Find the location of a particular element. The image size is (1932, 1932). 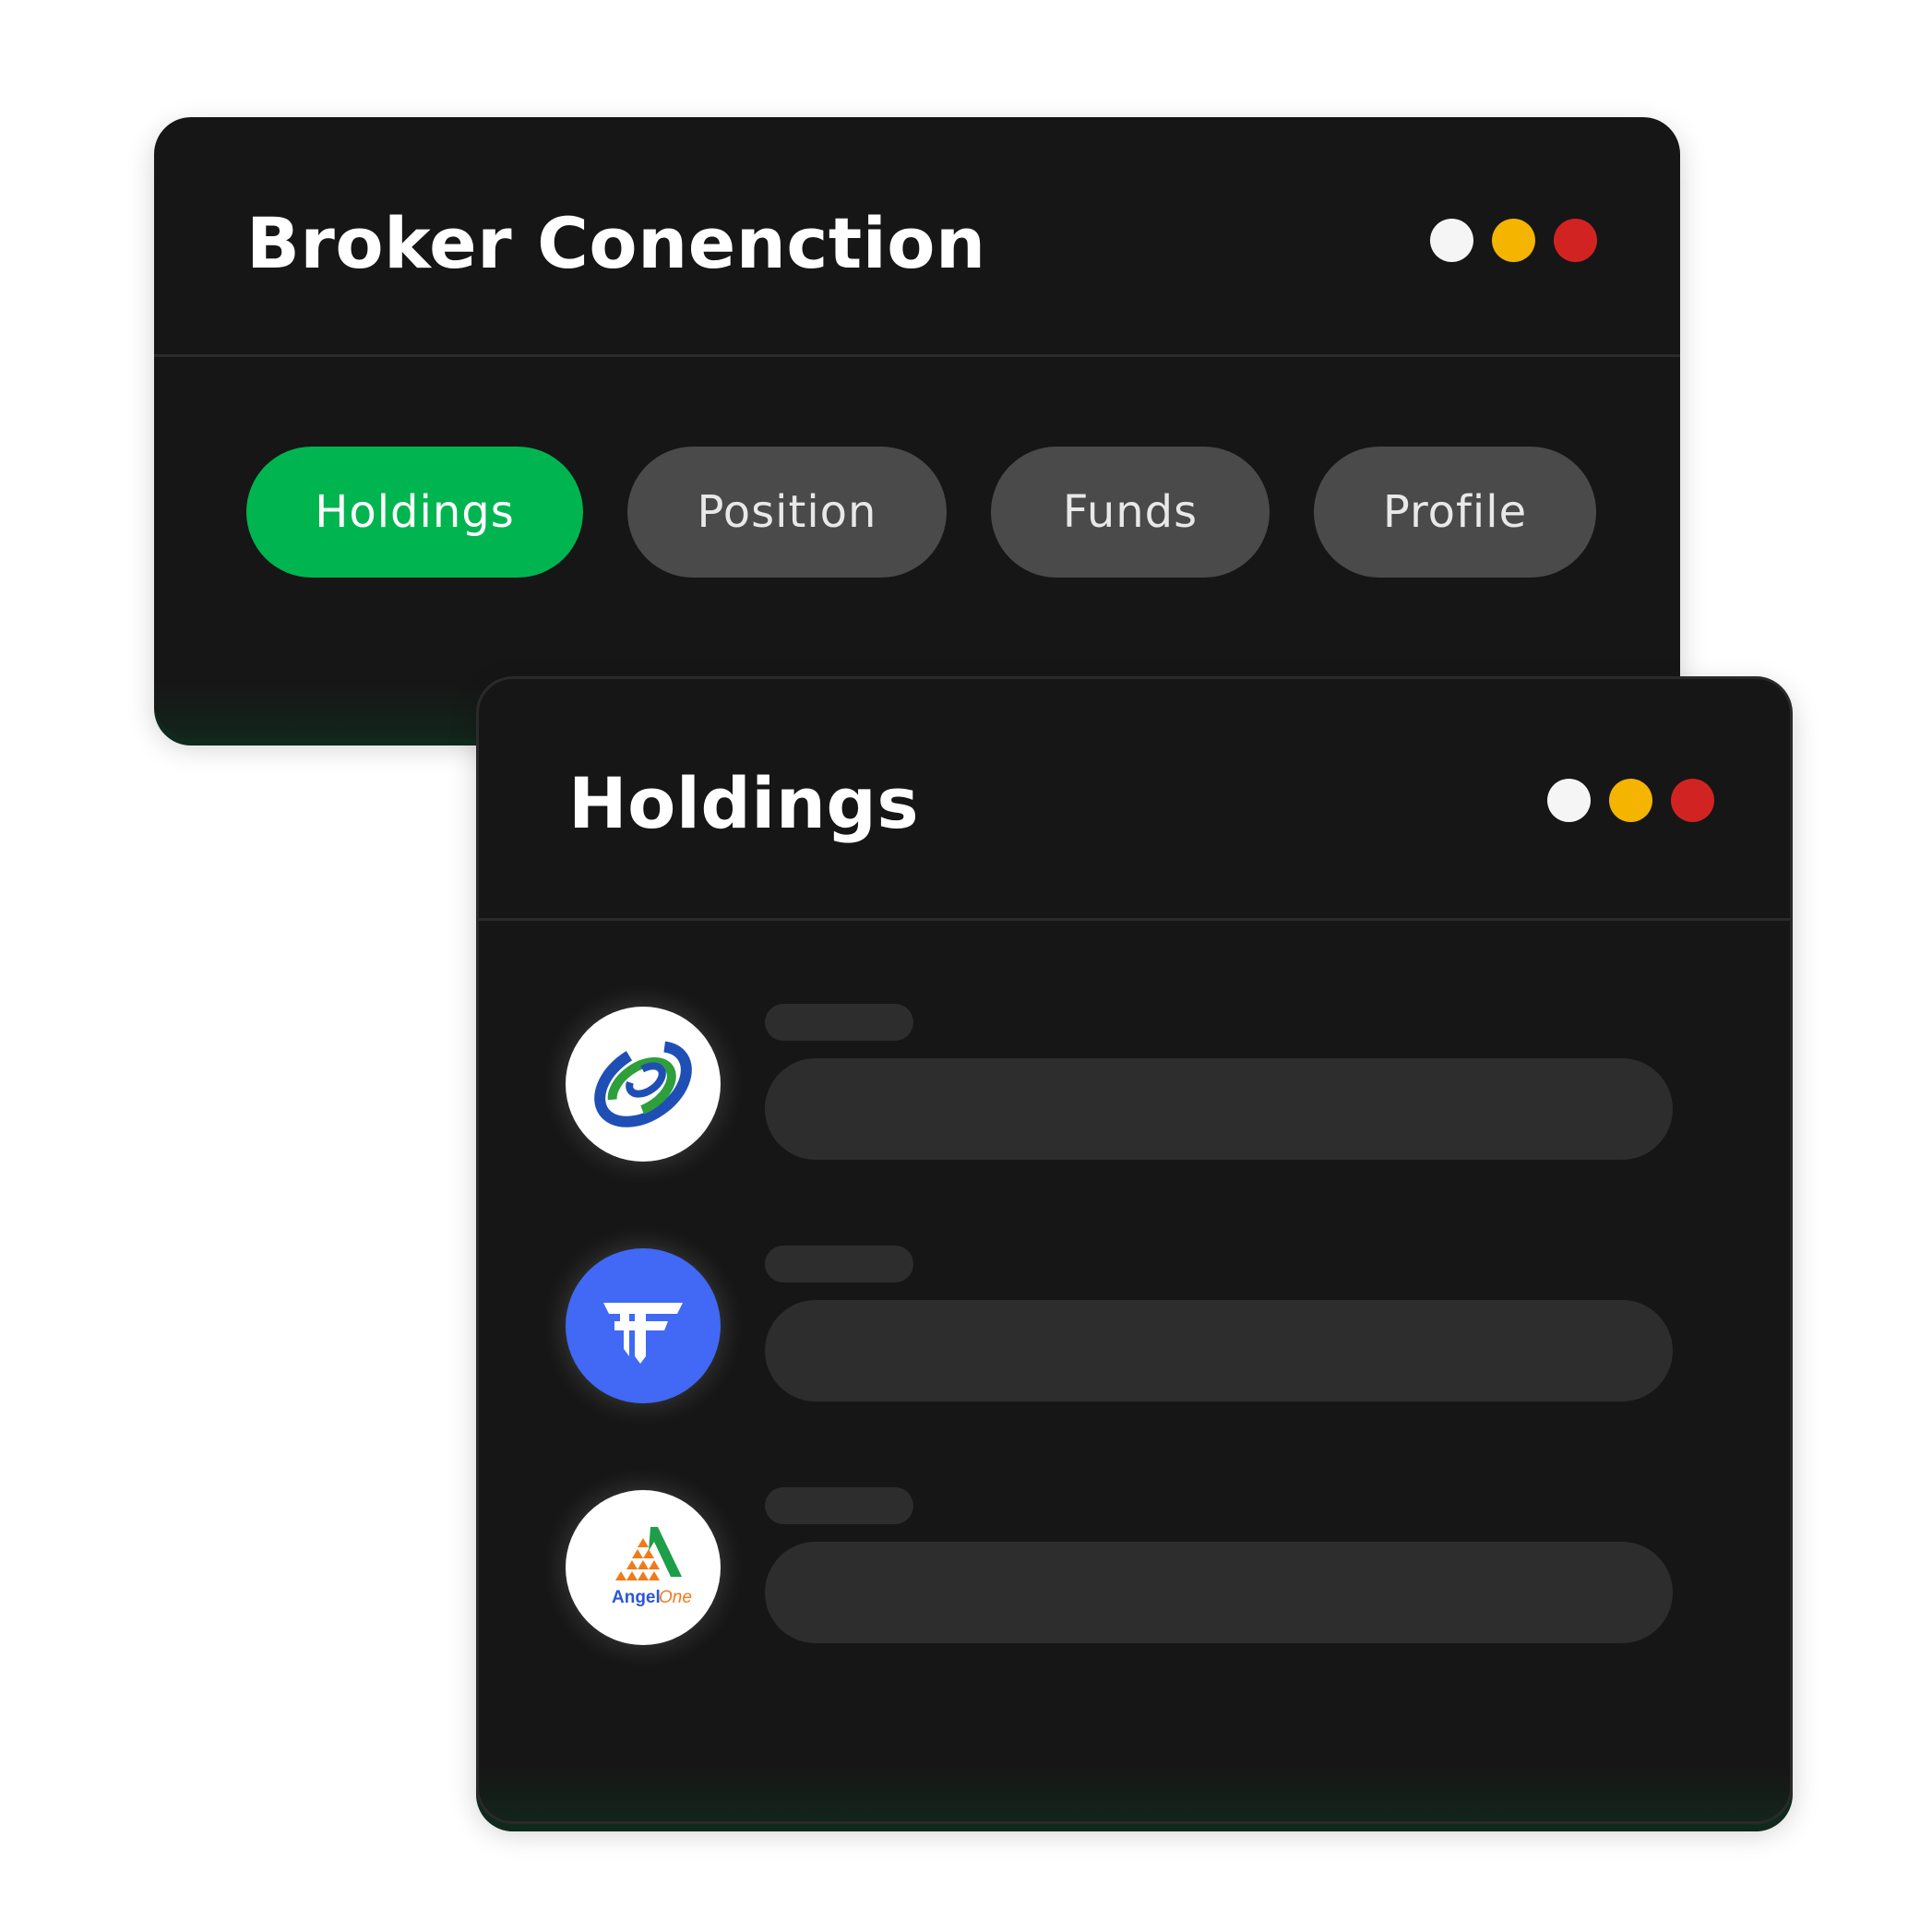

broker-window-title: Broker Conenction is located at coordinates (616, 243).